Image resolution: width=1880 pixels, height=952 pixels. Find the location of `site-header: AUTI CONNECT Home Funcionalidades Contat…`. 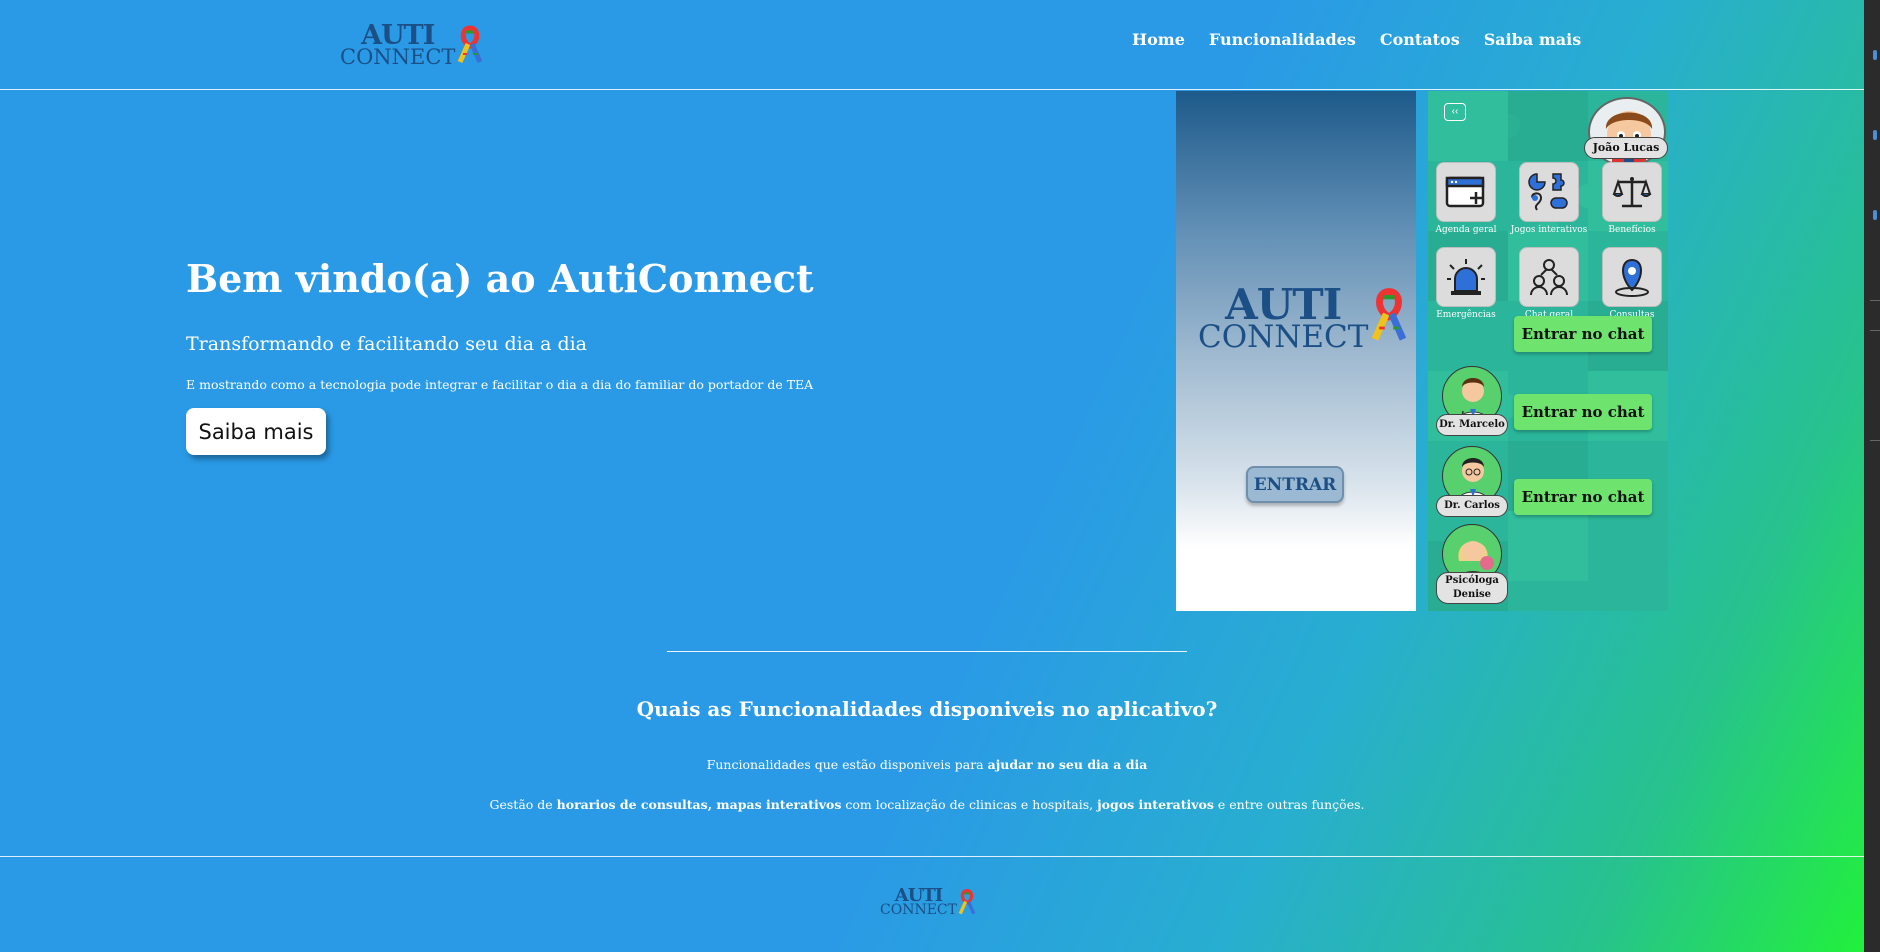

site-header: AUTI CONNECT Home Funcionalidades Contat… is located at coordinates (932, 45).